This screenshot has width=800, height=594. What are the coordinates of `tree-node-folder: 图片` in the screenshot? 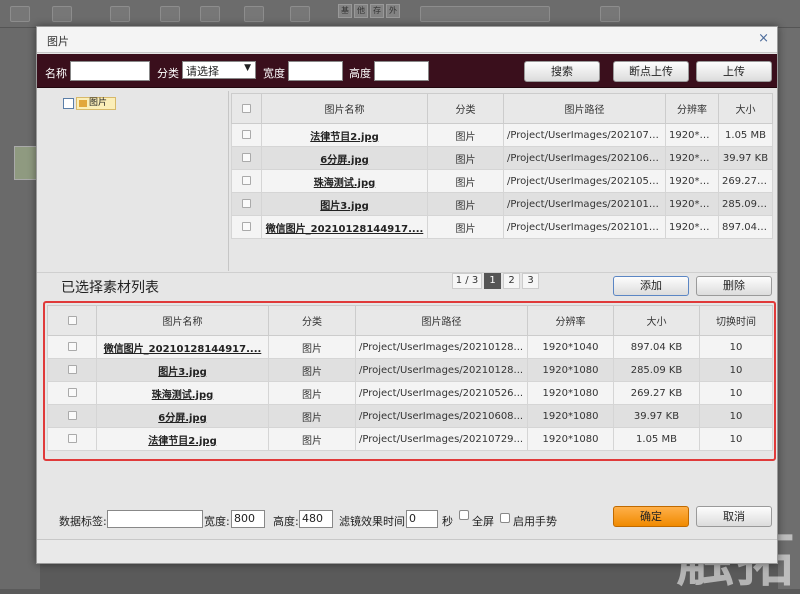 It's located at (96, 103).